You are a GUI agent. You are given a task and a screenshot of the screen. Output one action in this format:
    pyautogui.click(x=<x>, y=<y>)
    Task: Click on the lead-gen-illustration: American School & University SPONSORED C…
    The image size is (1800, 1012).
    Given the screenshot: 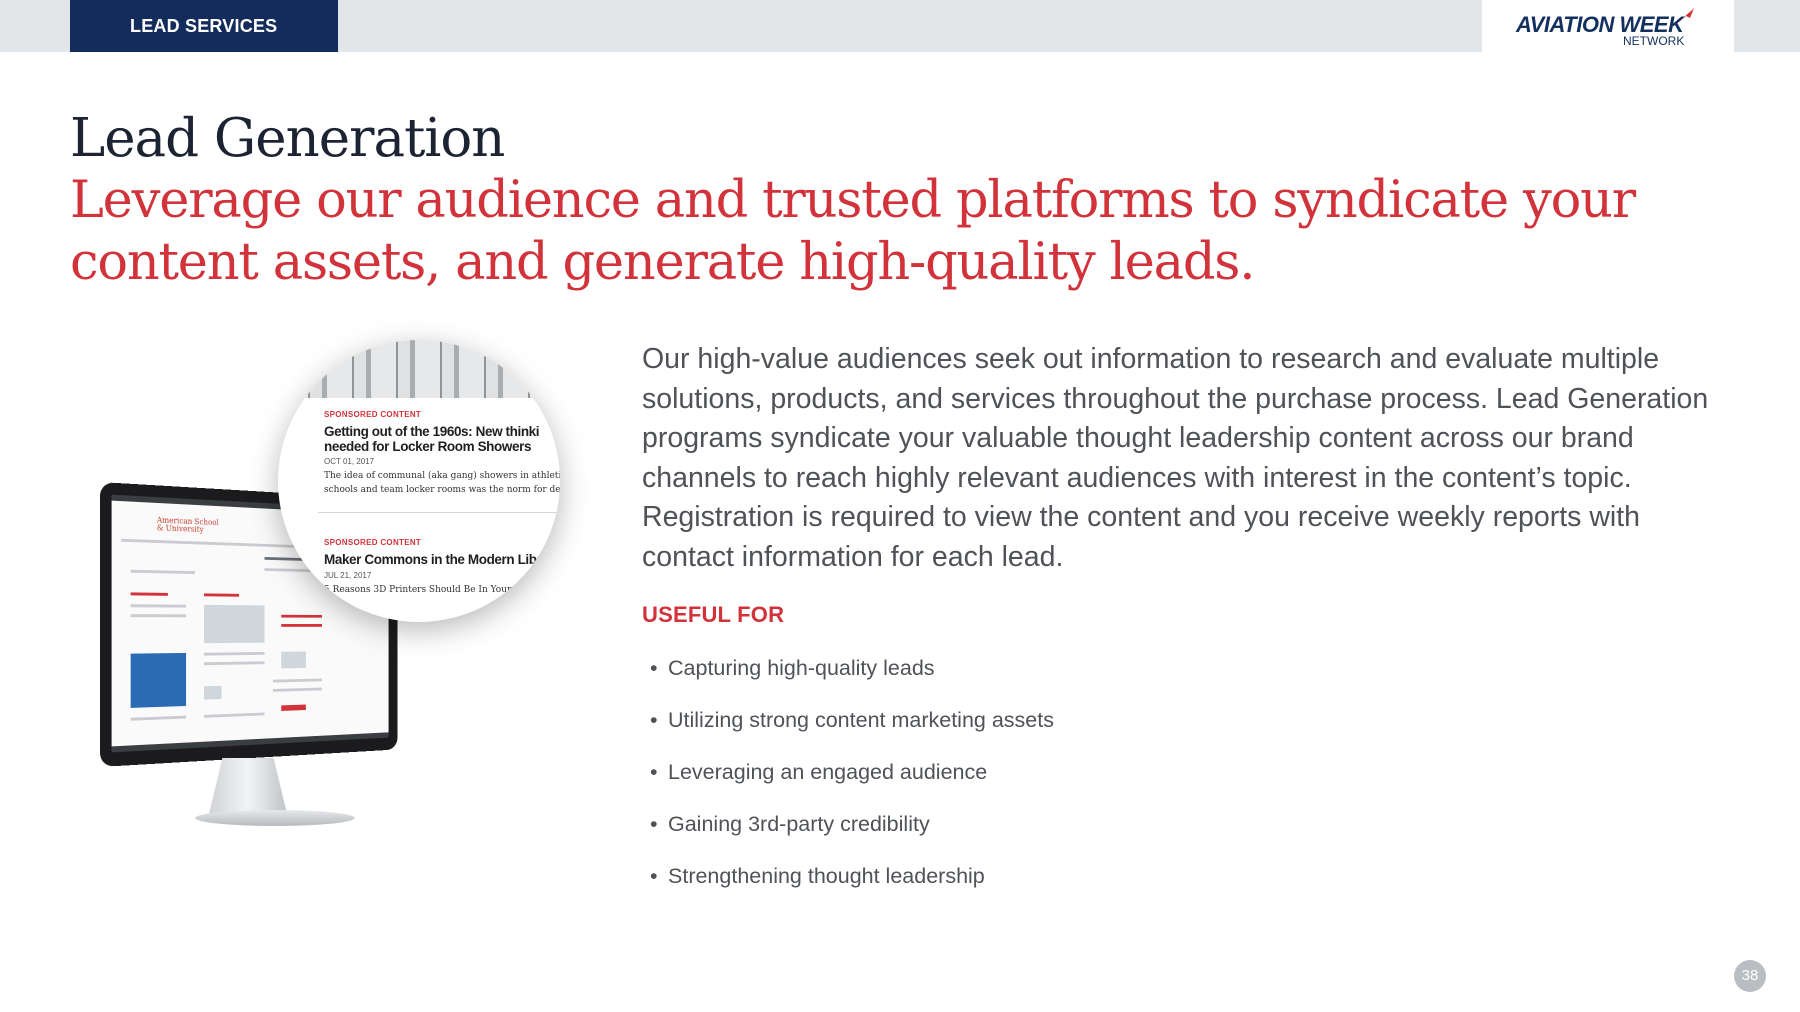 What is the action you would take?
    pyautogui.click(x=345, y=585)
    